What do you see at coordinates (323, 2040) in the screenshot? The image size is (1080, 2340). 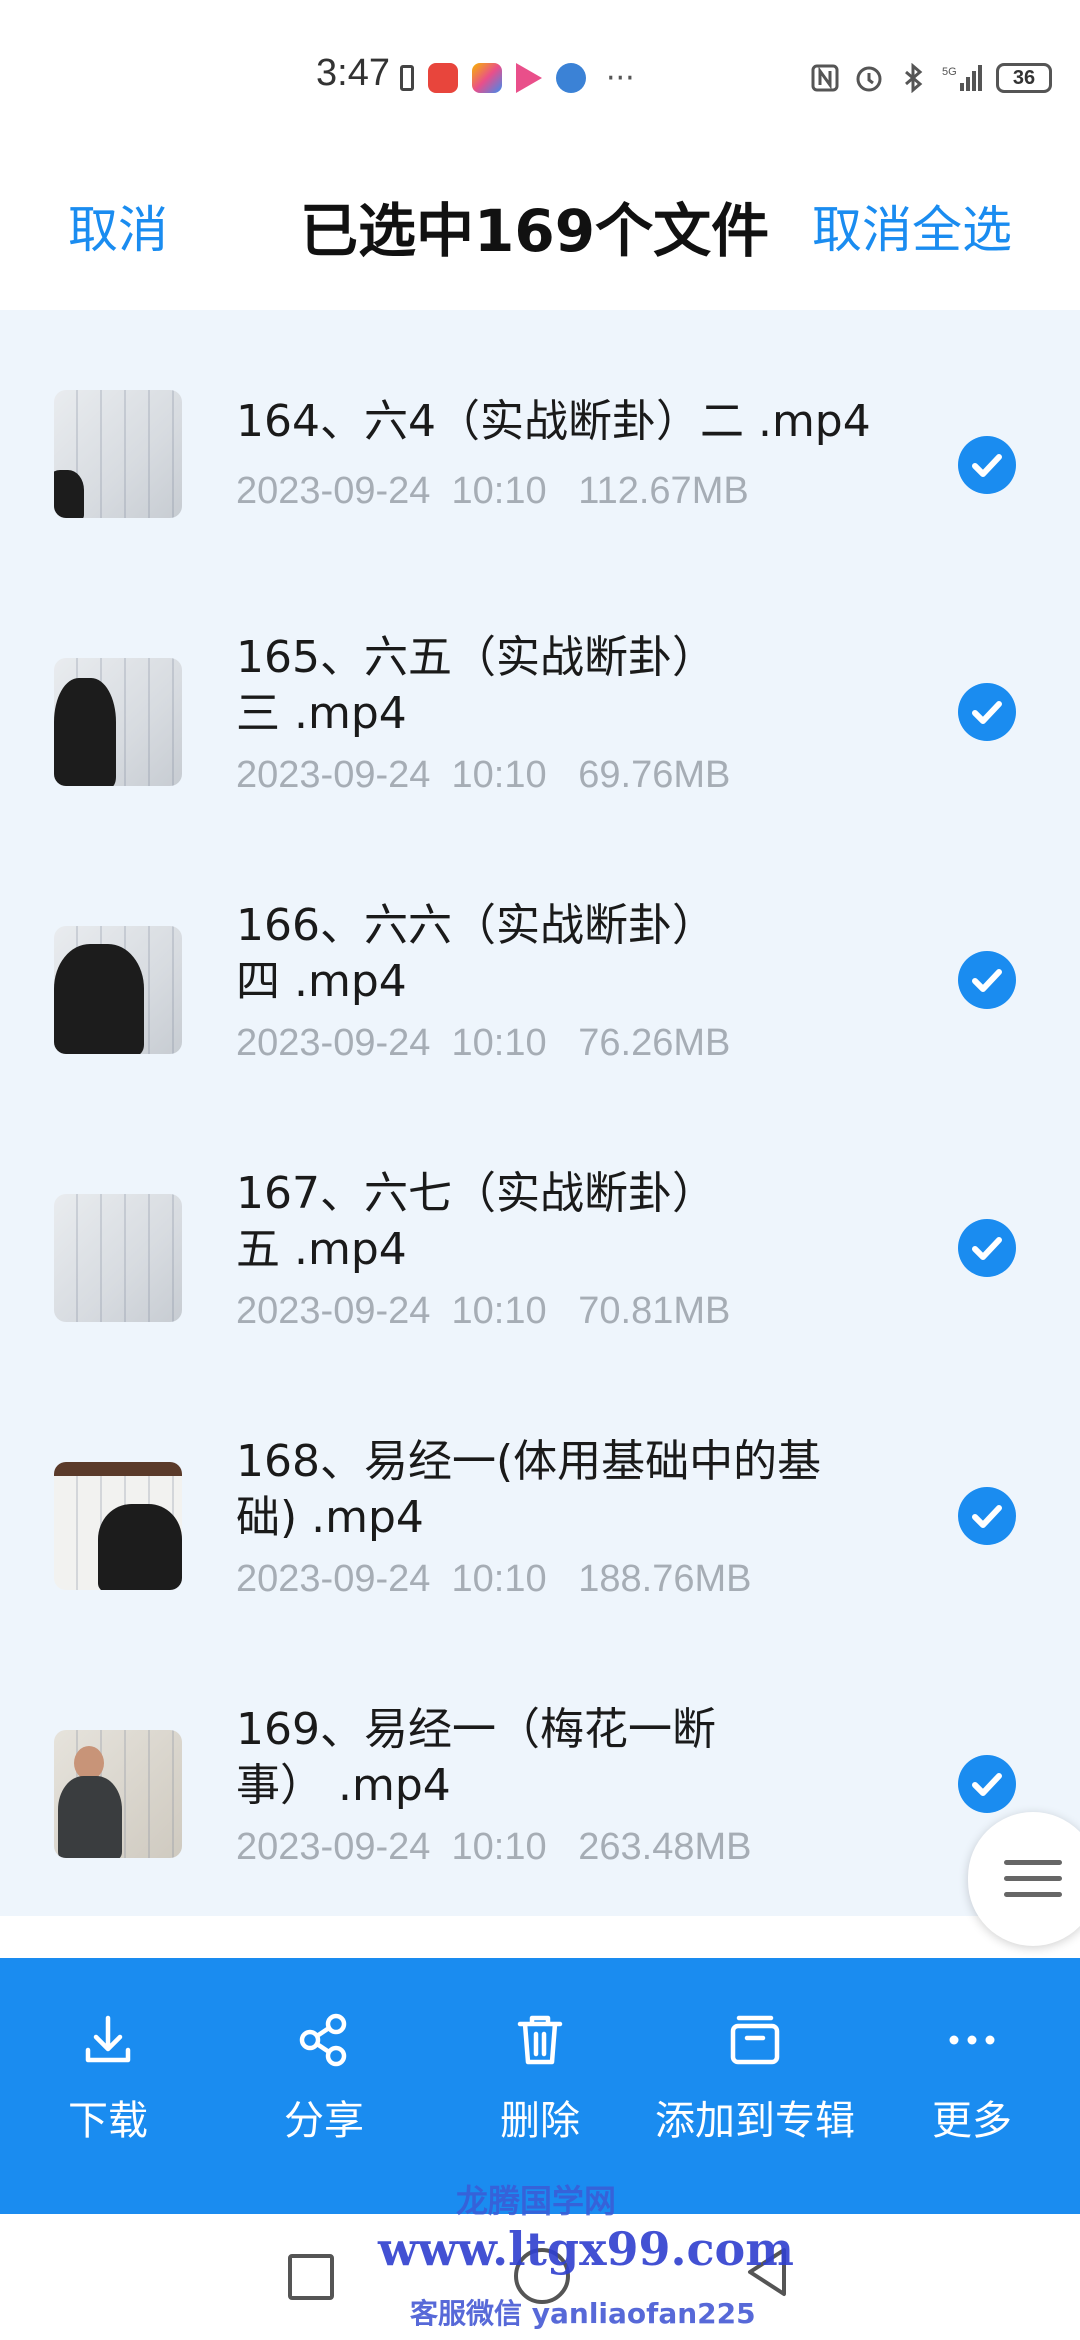 I see `share-icon` at bounding box center [323, 2040].